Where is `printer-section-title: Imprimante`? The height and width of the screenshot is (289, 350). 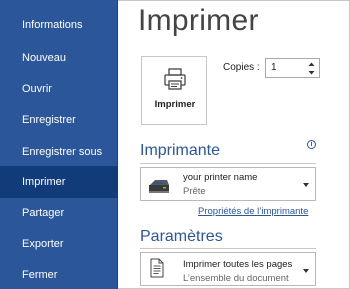
printer-section-title: Imprimante is located at coordinates (180, 150).